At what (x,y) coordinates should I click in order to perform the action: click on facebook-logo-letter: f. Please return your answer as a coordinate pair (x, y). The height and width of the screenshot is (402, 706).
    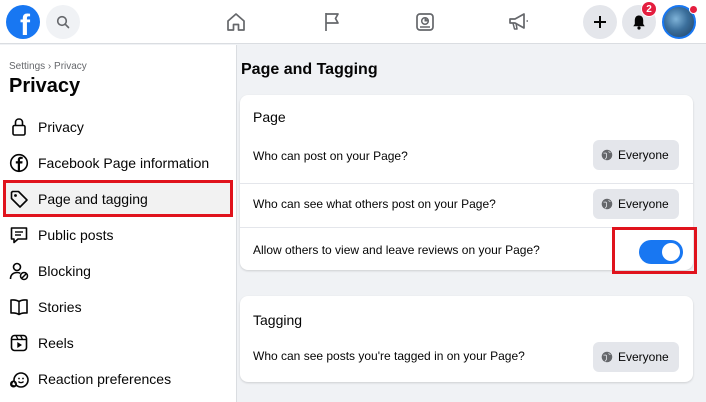
    Looking at the image, I should click on (25, 24).